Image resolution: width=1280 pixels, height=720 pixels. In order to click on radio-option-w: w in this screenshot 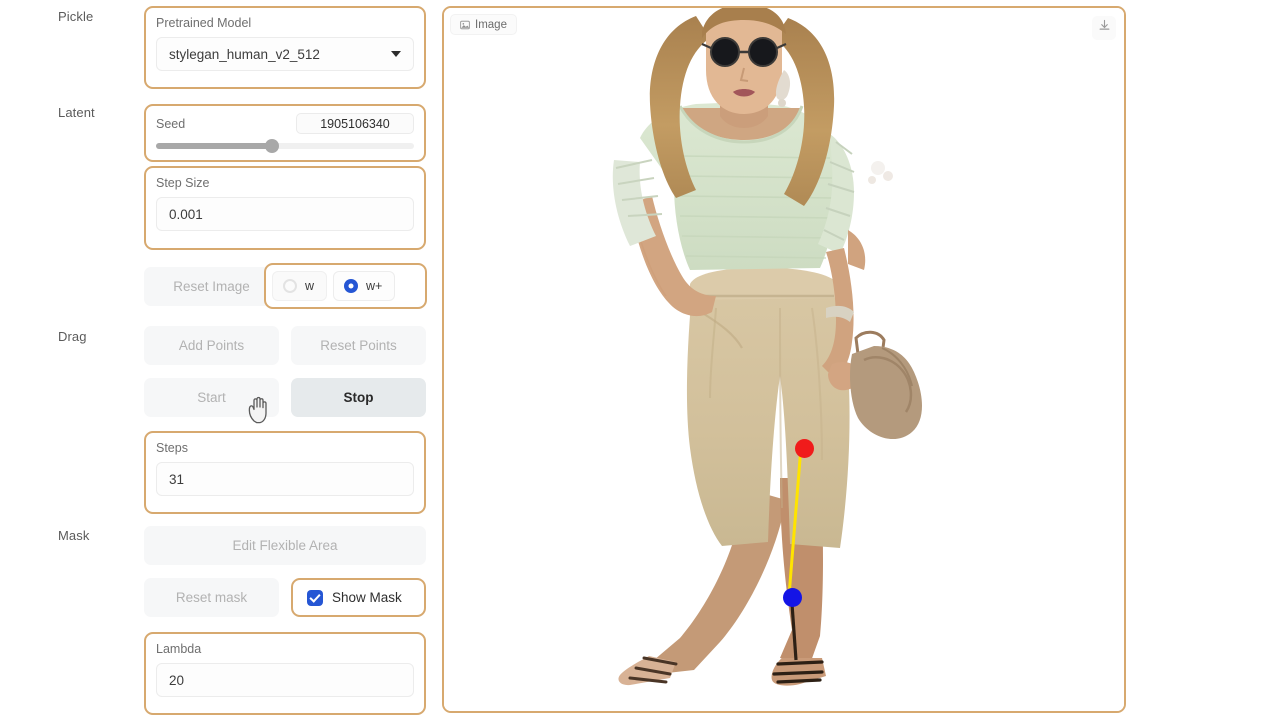, I will do `click(300, 286)`.